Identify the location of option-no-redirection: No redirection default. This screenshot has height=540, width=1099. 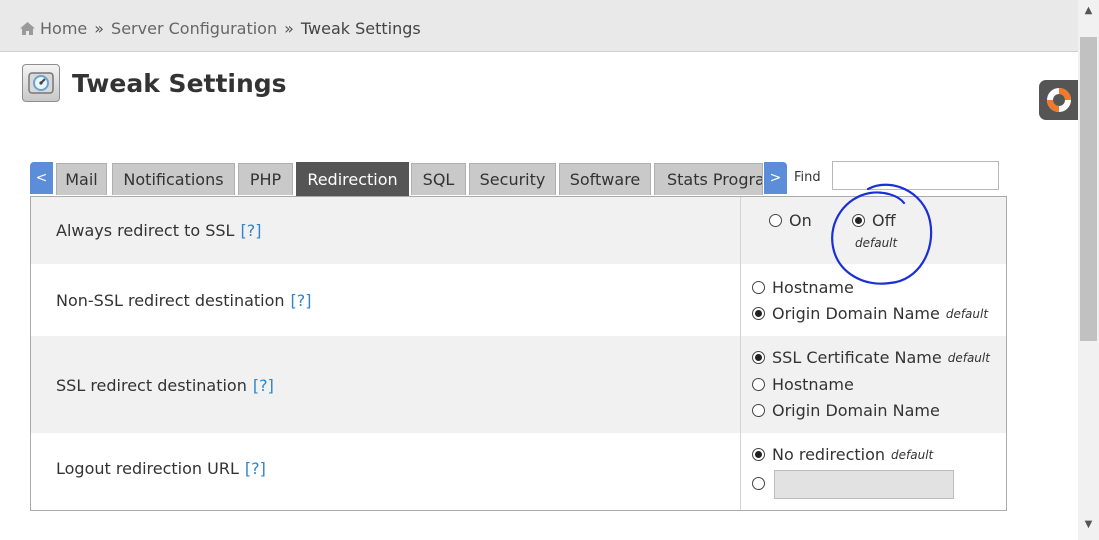
(842, 454).